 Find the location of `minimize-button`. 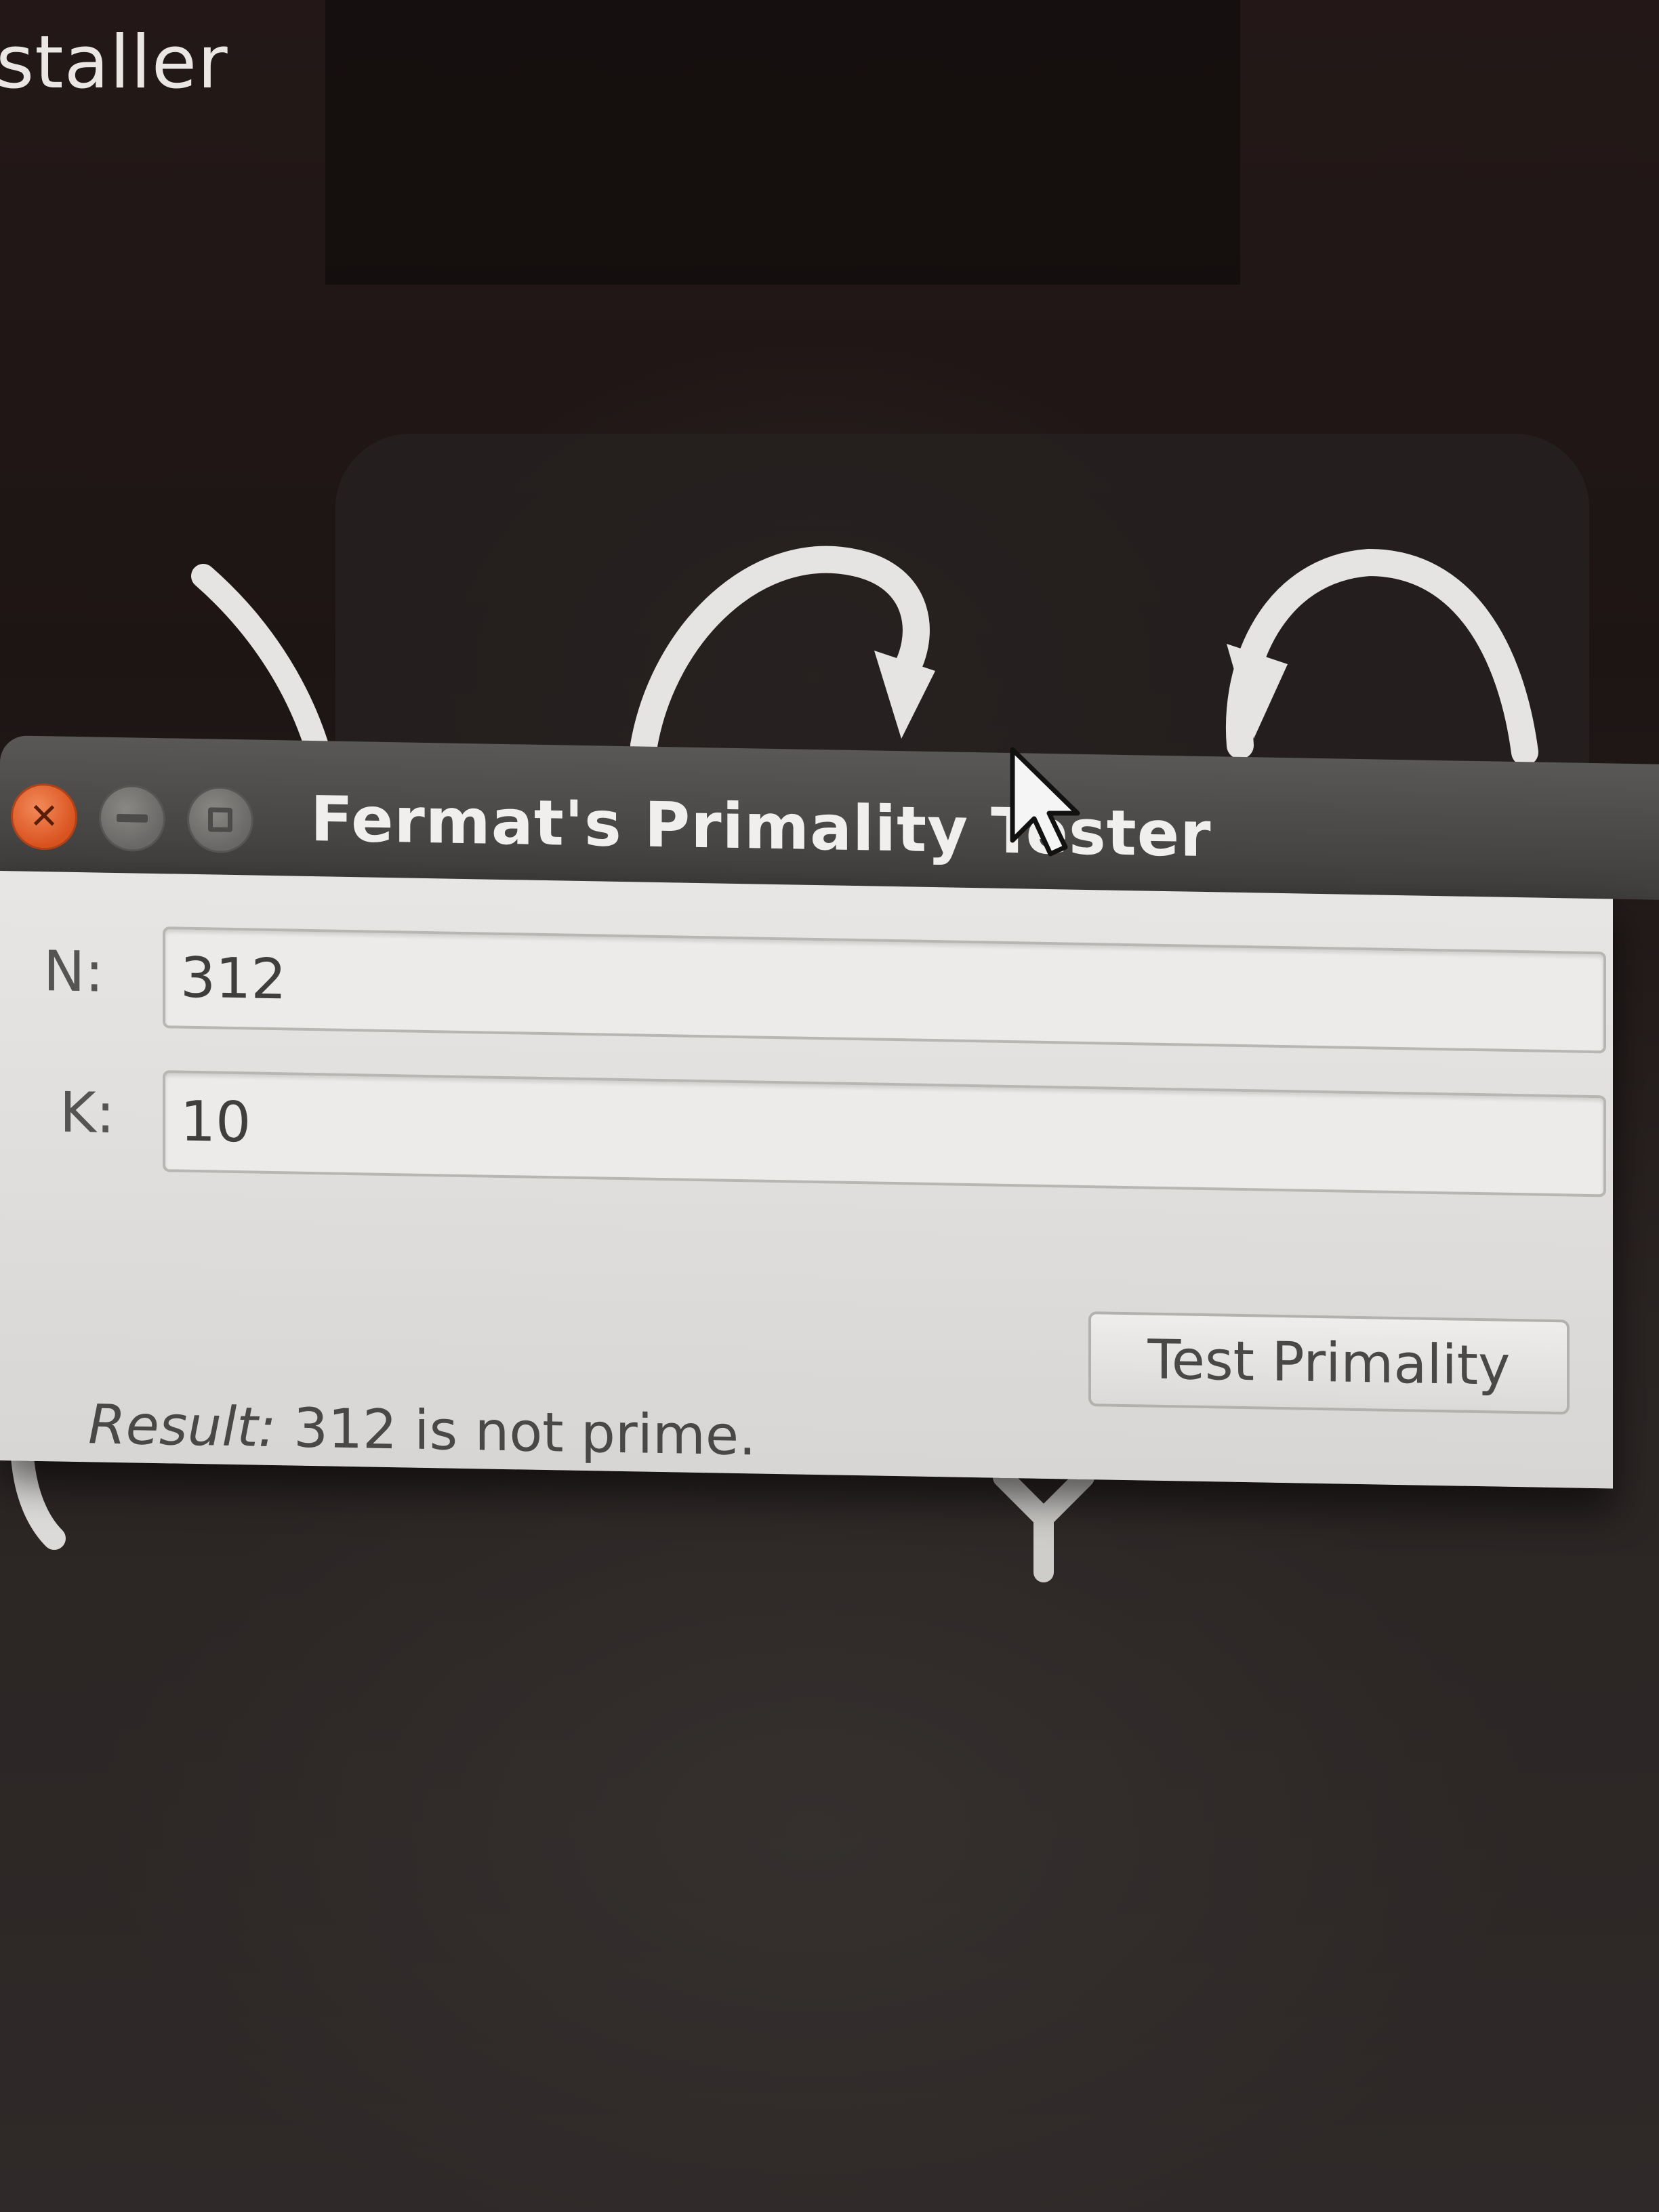

minimize-button is located at coordinates (132, 818).